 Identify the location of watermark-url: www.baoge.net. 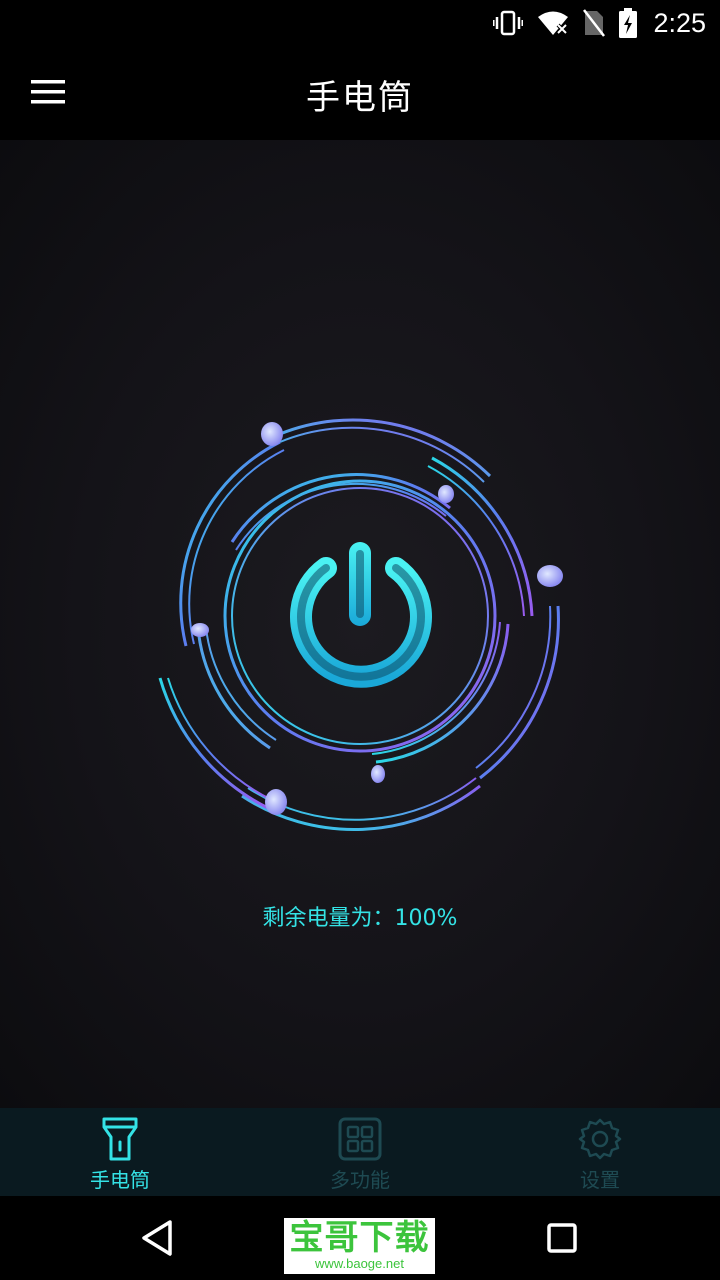
(359, 1263).